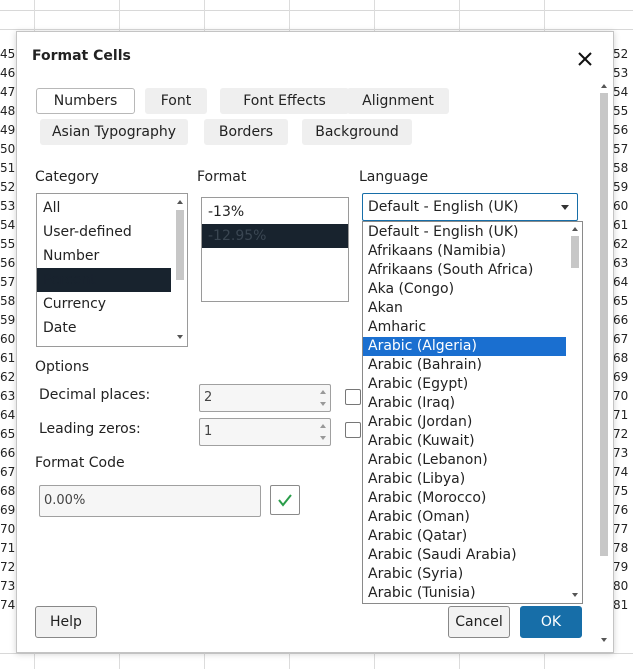  I want to click on tab-font-effects: Font Effects, so click(284, 101).